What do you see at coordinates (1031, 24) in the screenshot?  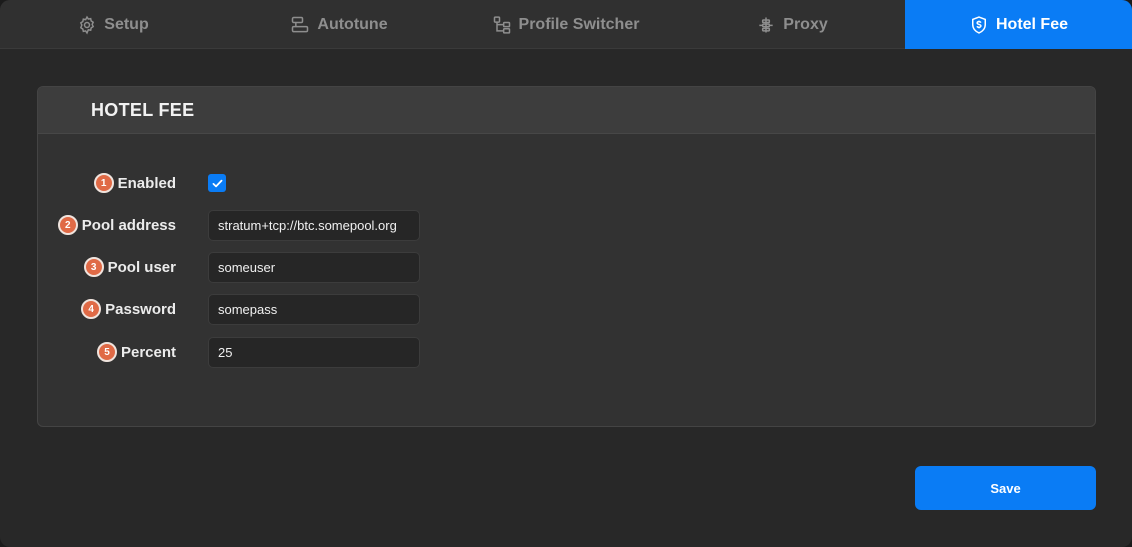 I see `tab-hotel-fee-label: Hotel Fee` at bounding box center [1031, 24].